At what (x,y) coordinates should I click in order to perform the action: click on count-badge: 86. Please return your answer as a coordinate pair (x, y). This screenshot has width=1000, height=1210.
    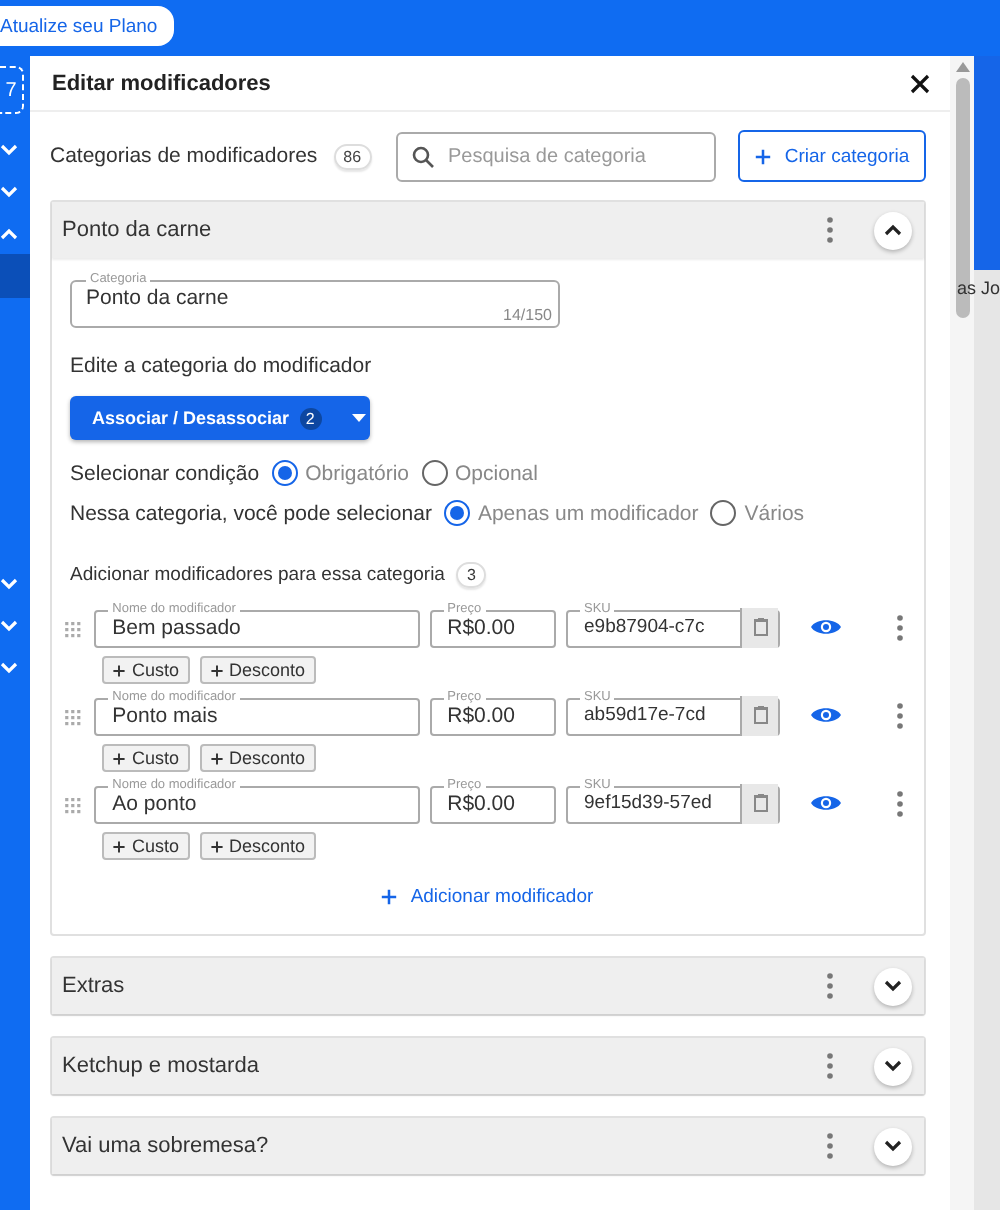
    Looking at the image, I should click on (352, 156).